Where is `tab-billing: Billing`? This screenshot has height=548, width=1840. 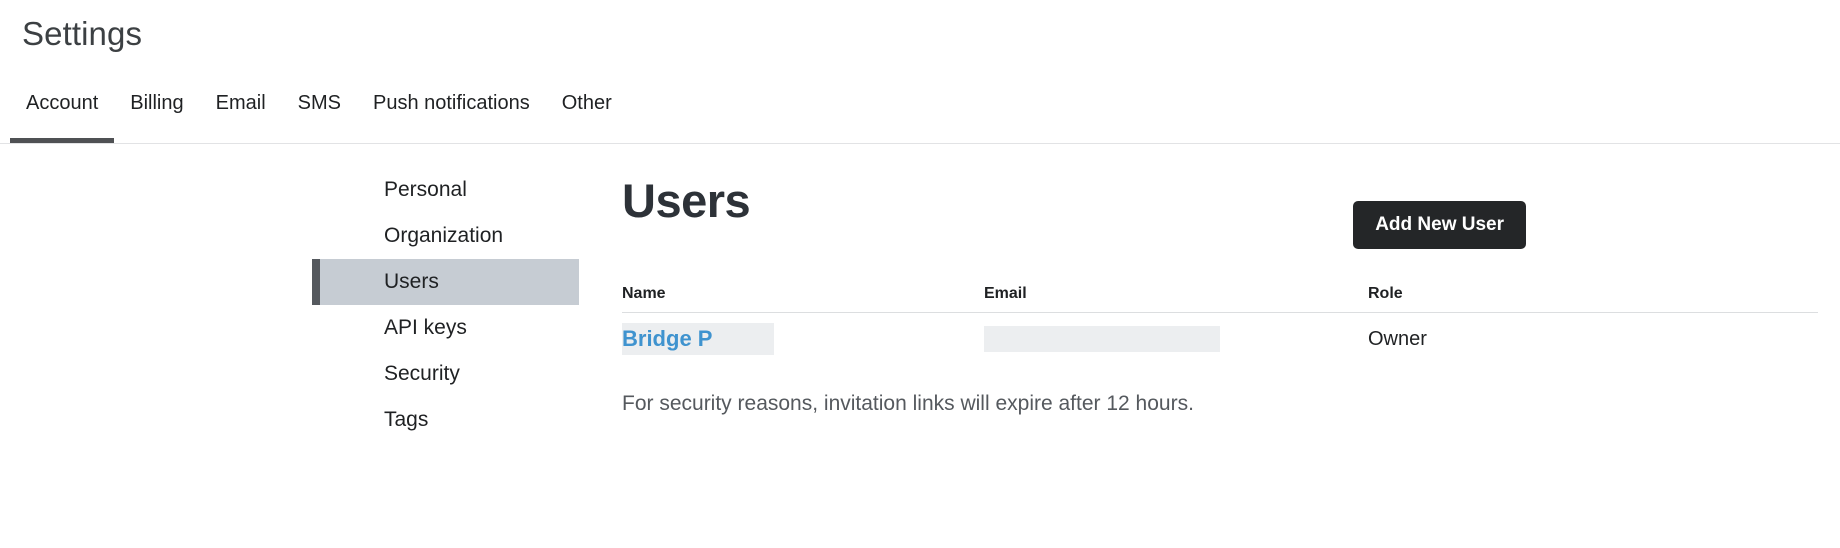 tab-billing: Billing is located at coordinates (156, 113).